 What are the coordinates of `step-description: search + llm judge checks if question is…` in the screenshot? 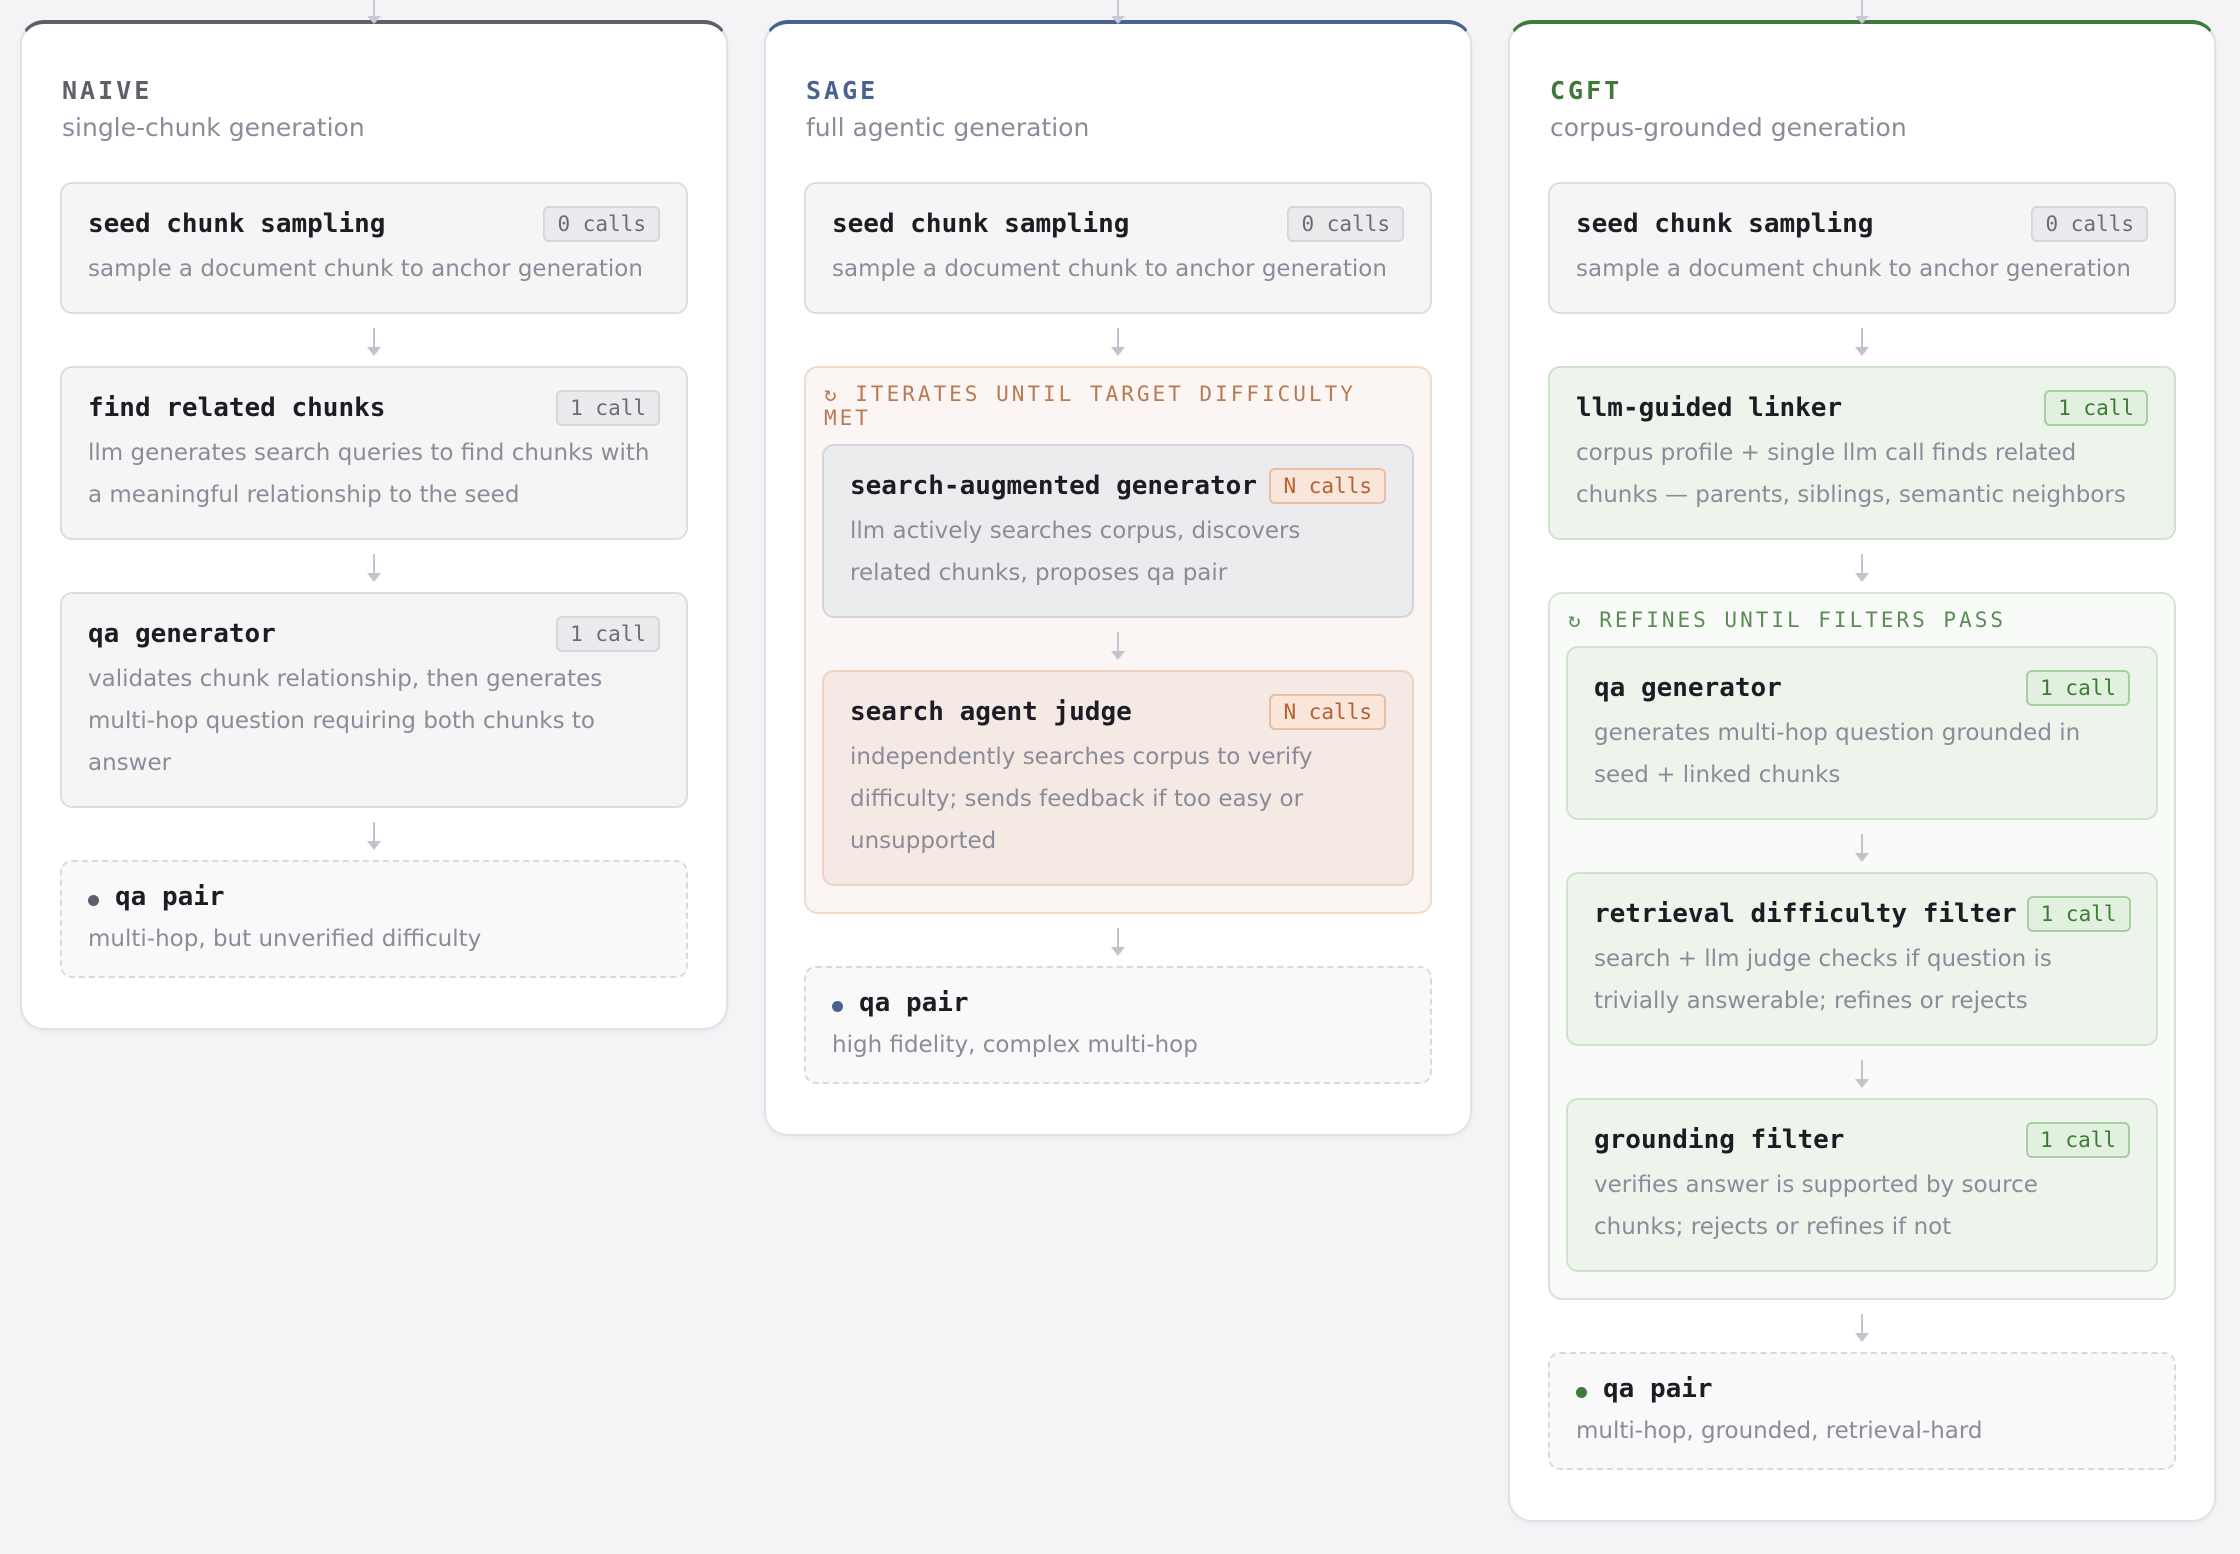 It's located at (1823, 980).